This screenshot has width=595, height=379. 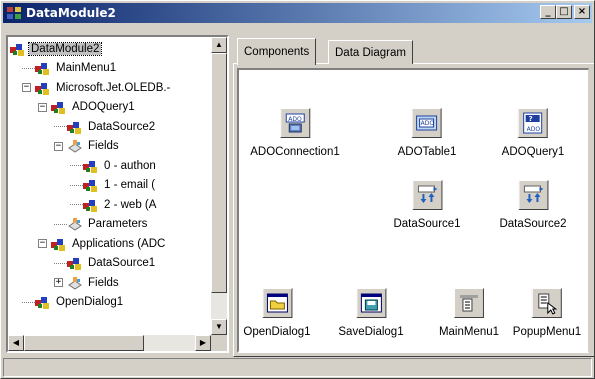 I want to click on open-dialog-icon, so click(x=276, y=303).